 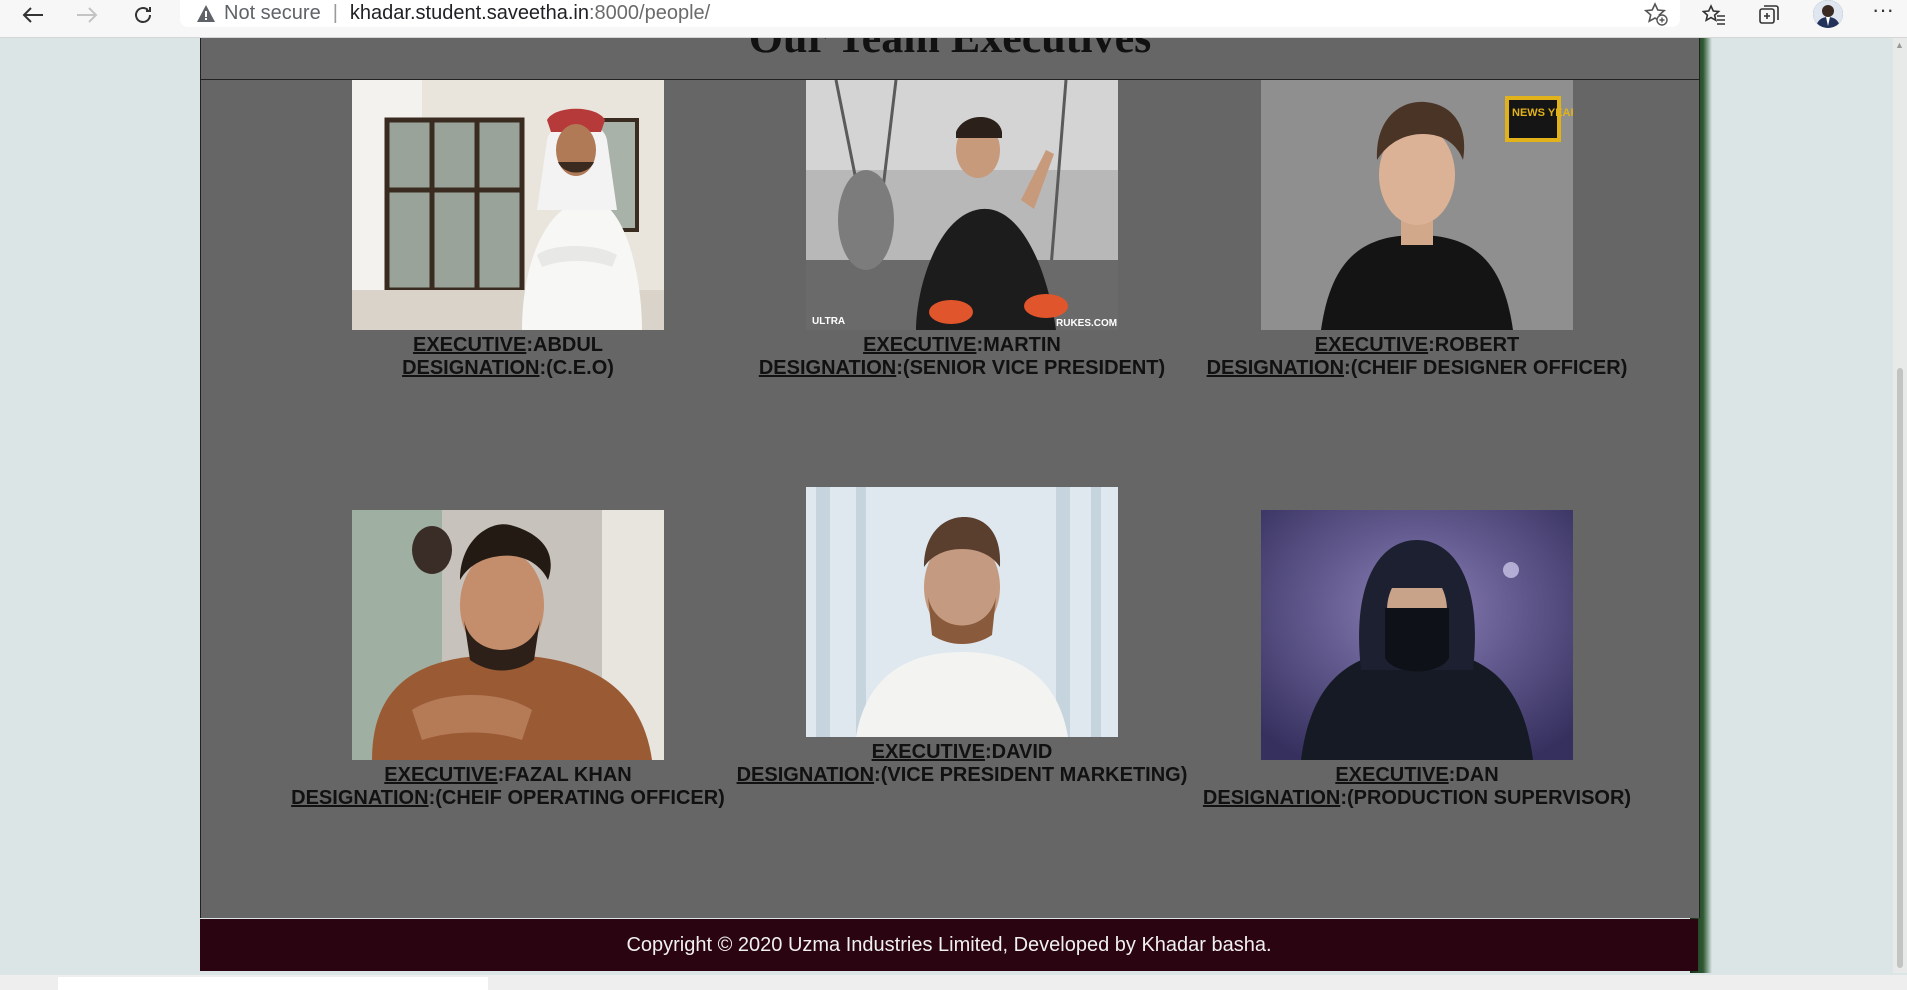 I want to click on favorites-icon, so click(x=1713, y=14).